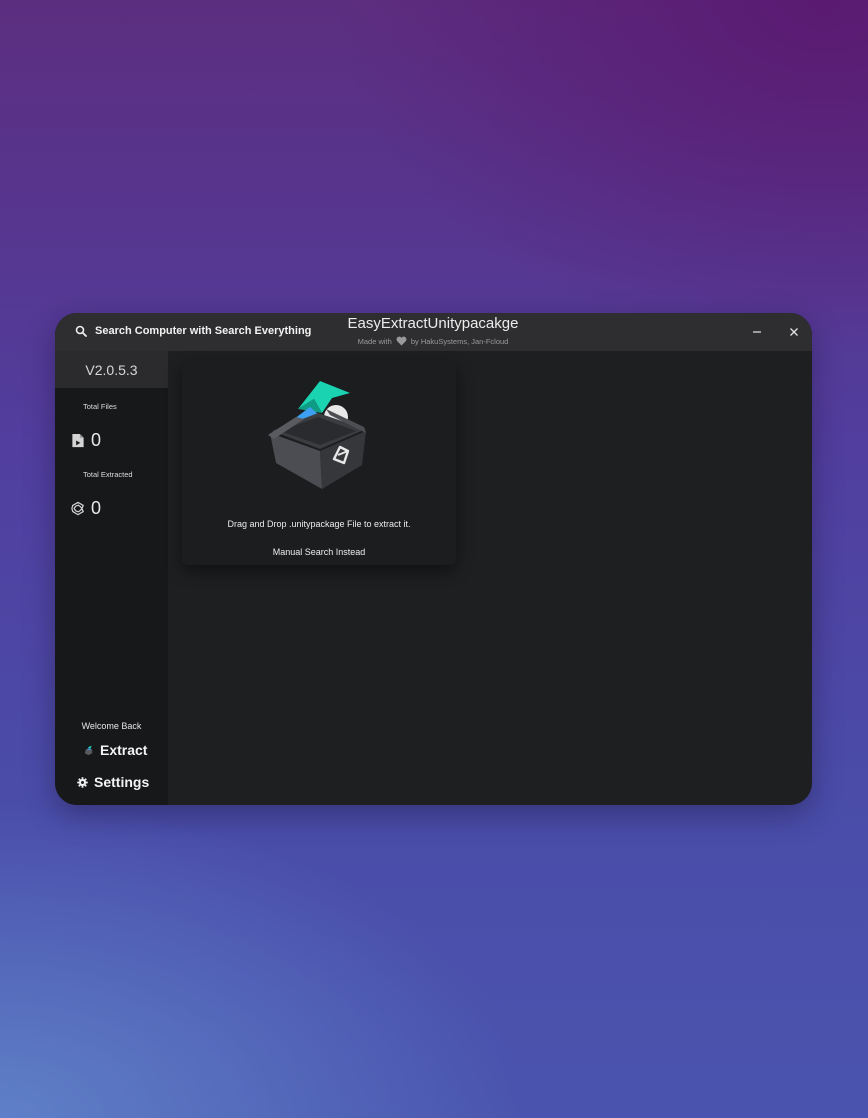  What do you see at coordinates (100, 406) in the screenshot?
I see `total-files-label: Total Files` at bounding box center [100, 406].